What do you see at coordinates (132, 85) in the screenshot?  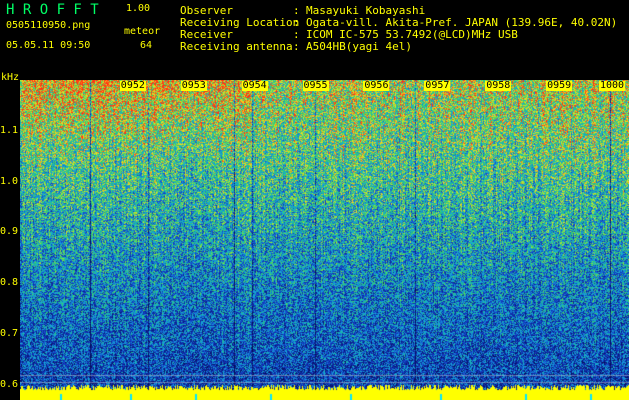 I see `time-tick-label: 0952` at bounding box center [132, 85].